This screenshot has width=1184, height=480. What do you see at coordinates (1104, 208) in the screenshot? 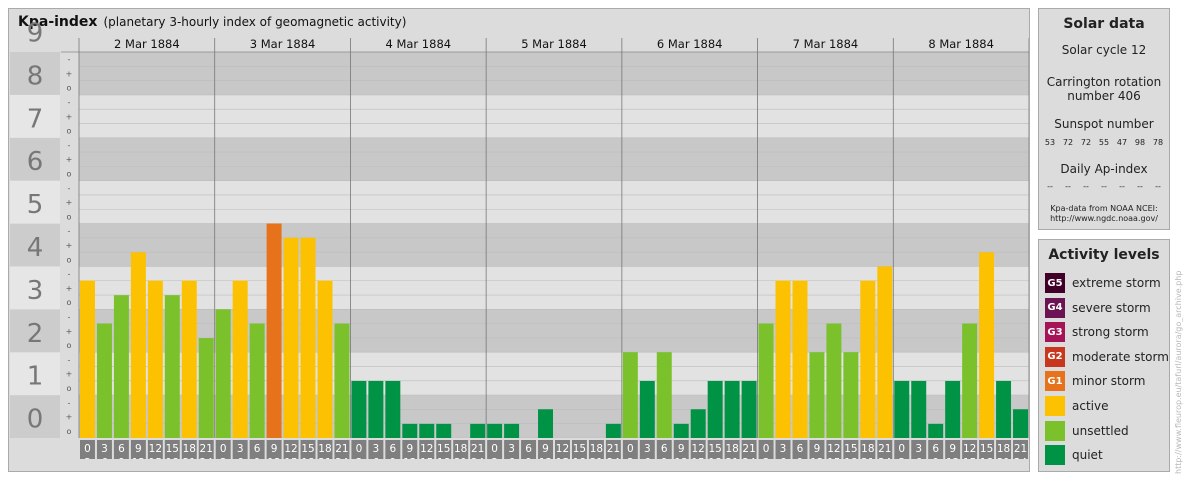
I see `source-note: Kpa-data from NOAA NCEI:` at bounding box center [1104, 208].